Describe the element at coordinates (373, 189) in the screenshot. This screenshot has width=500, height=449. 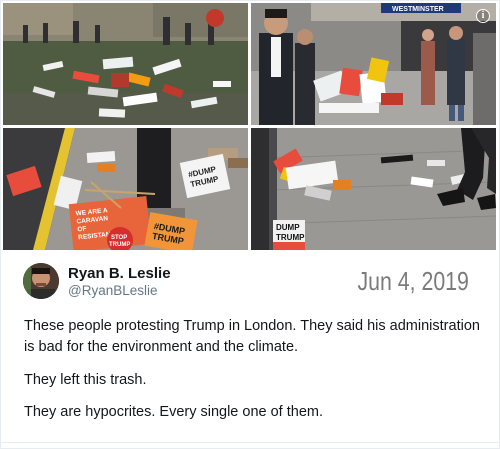
I see `photo-pavement-pedestrian: DUMP TRUMP` at that location.